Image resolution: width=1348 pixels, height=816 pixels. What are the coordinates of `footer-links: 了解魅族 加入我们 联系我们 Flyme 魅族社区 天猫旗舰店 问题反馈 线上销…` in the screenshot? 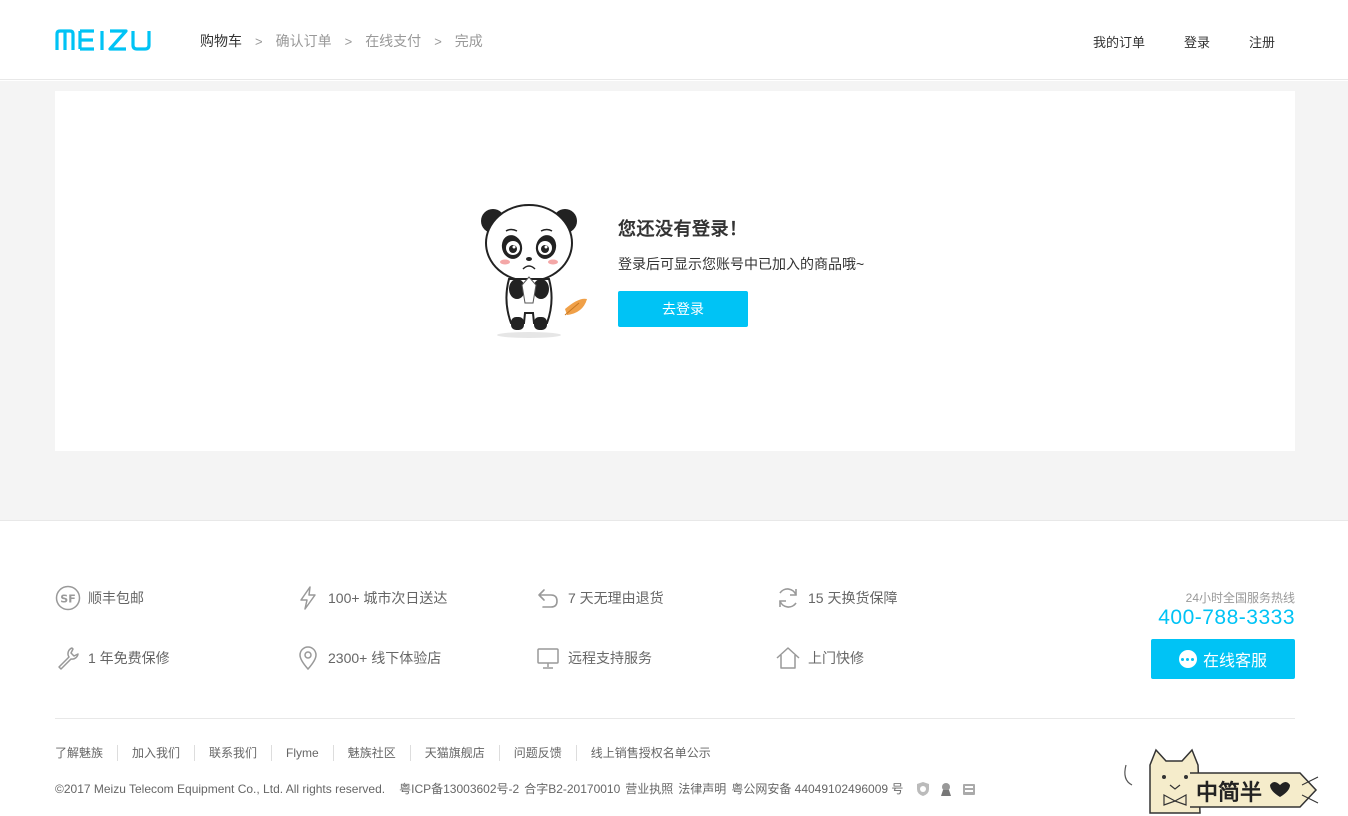 It's located at (390, 753).